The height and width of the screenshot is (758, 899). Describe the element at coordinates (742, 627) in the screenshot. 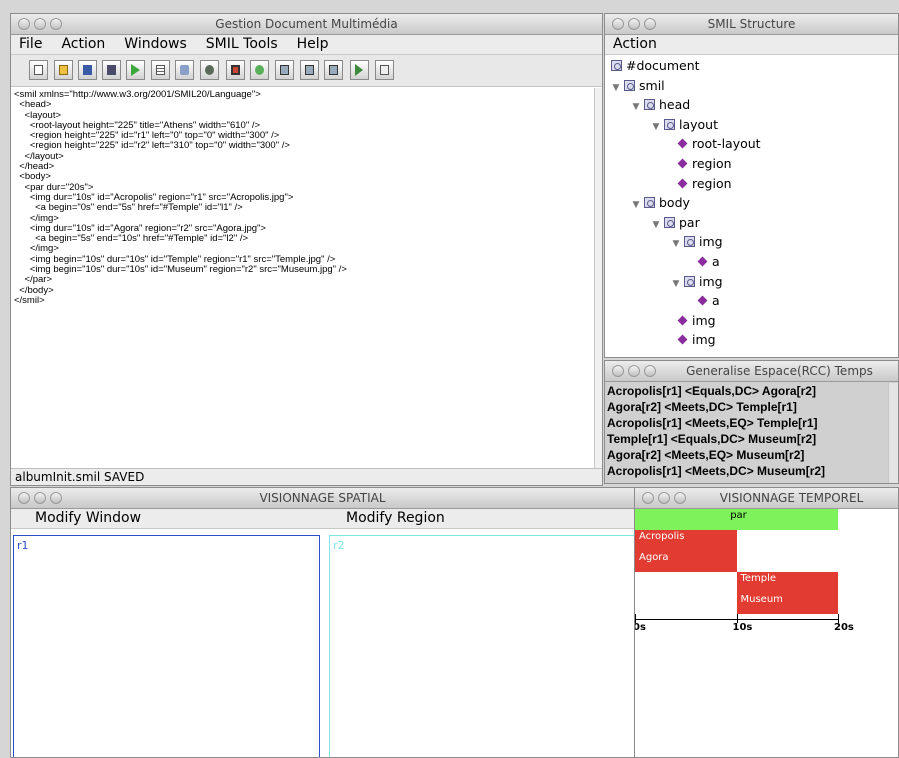

I see `time-tick-label: 10s` at that location.